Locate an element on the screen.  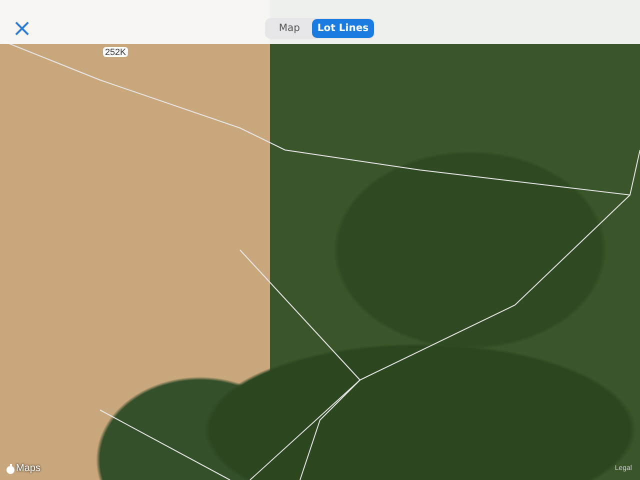
map-attribution: Maps is located at coordinates (28, 468).